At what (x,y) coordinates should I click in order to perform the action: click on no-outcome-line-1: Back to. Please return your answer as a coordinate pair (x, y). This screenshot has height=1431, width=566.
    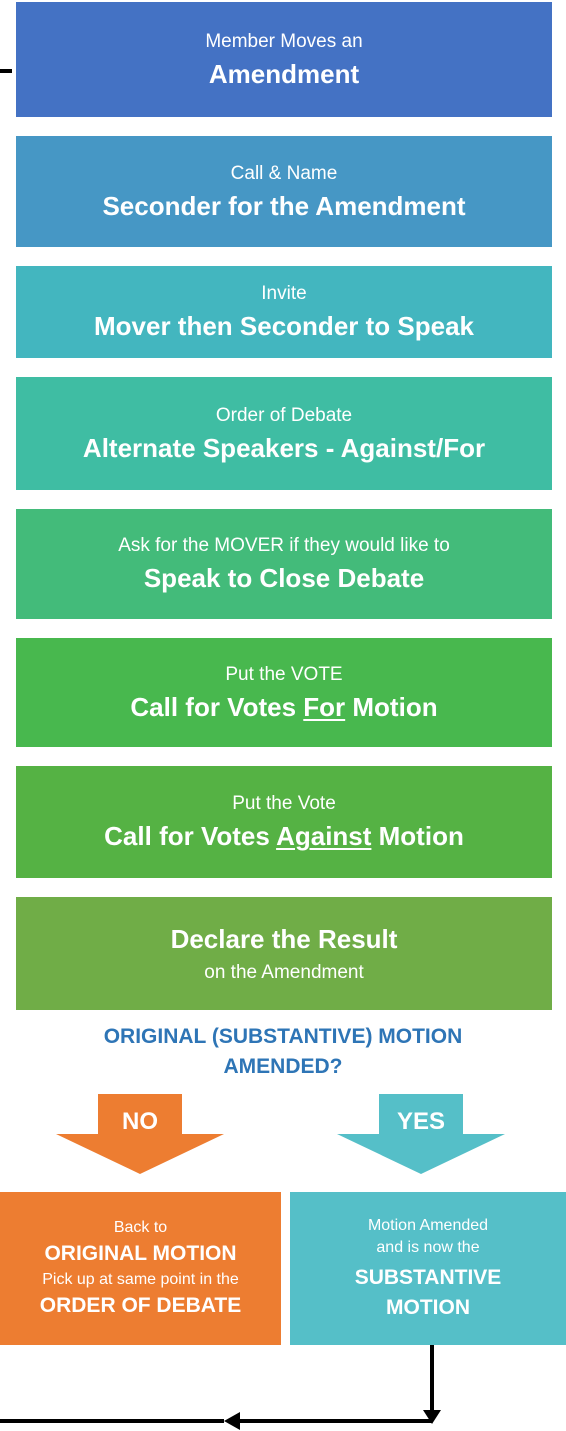
    Looking at the image, I should click on (140, 1227).